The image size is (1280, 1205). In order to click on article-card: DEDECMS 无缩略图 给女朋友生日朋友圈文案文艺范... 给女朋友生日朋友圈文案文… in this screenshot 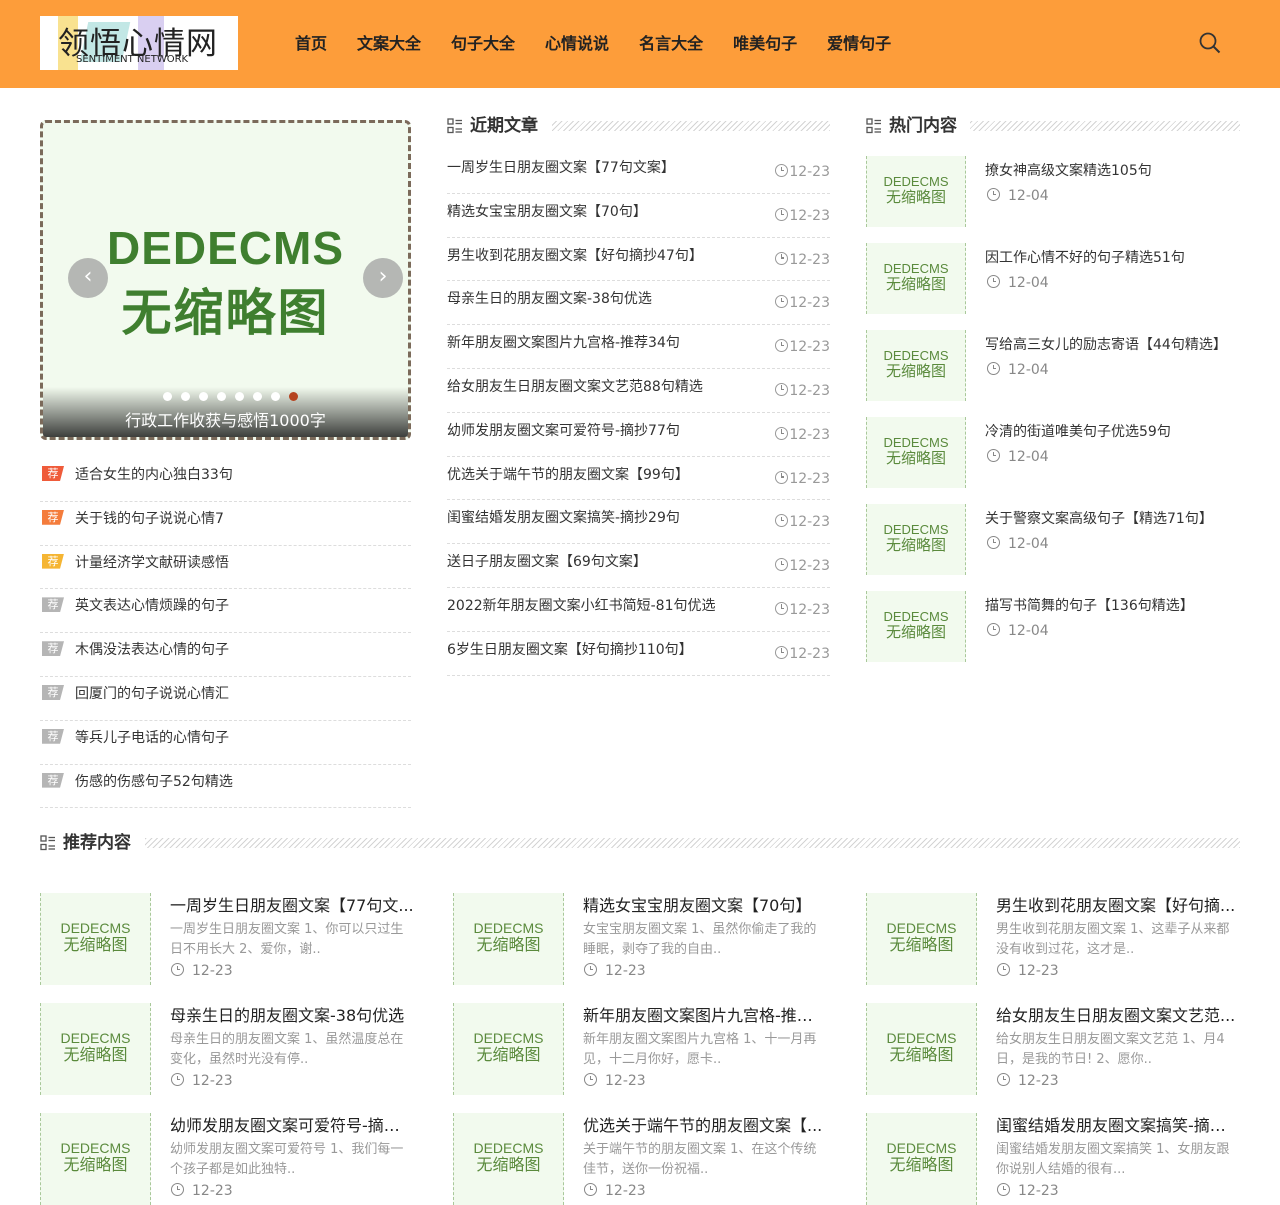, I will do `click(1053, 1049)`.